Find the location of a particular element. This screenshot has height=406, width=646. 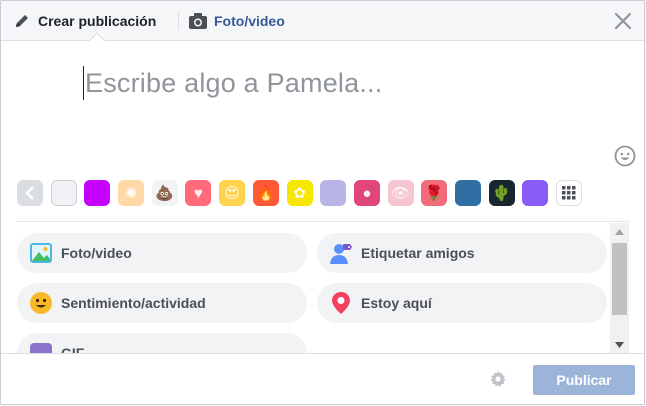

rose-icon: 🌹 is located at coordinates (434, 193).